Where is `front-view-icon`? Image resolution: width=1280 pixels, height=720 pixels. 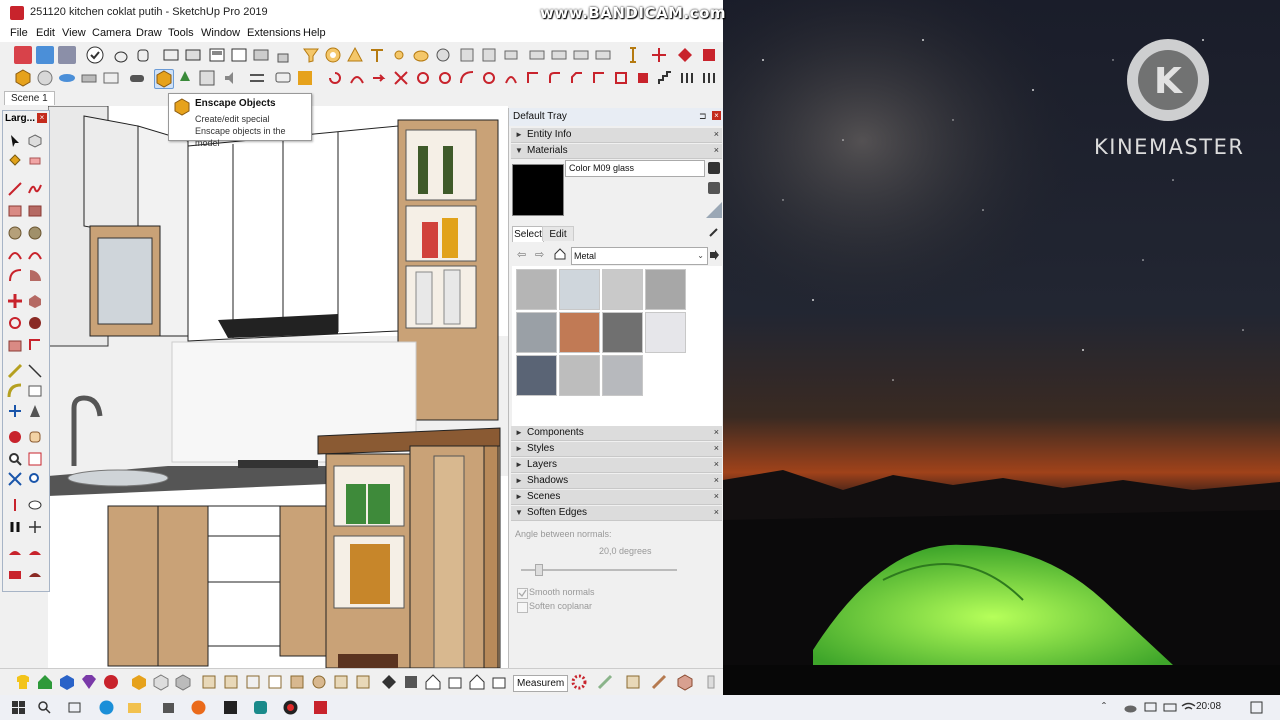
front-view-icon is located at coordinates (183, 682).